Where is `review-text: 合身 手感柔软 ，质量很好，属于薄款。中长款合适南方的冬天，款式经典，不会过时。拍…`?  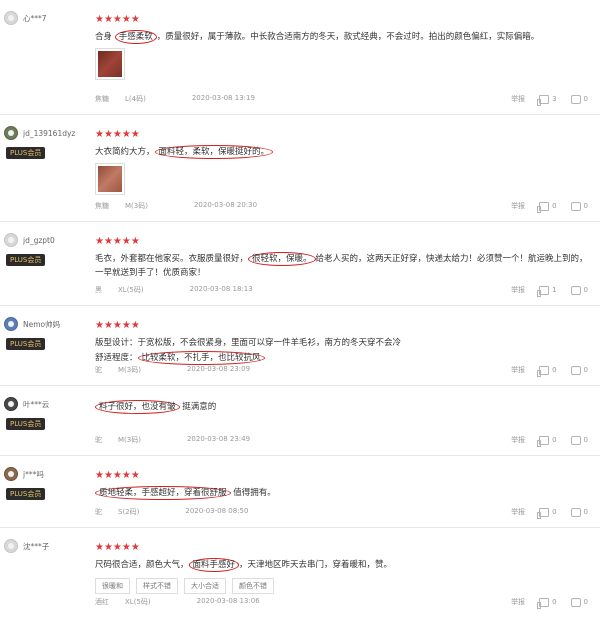
review-text: 合身 手感柔软 ，质量很好，属于薄款。中长款合适南方的冬天，款式经典，不会过时。拍… is located at coordinates (317, 37).